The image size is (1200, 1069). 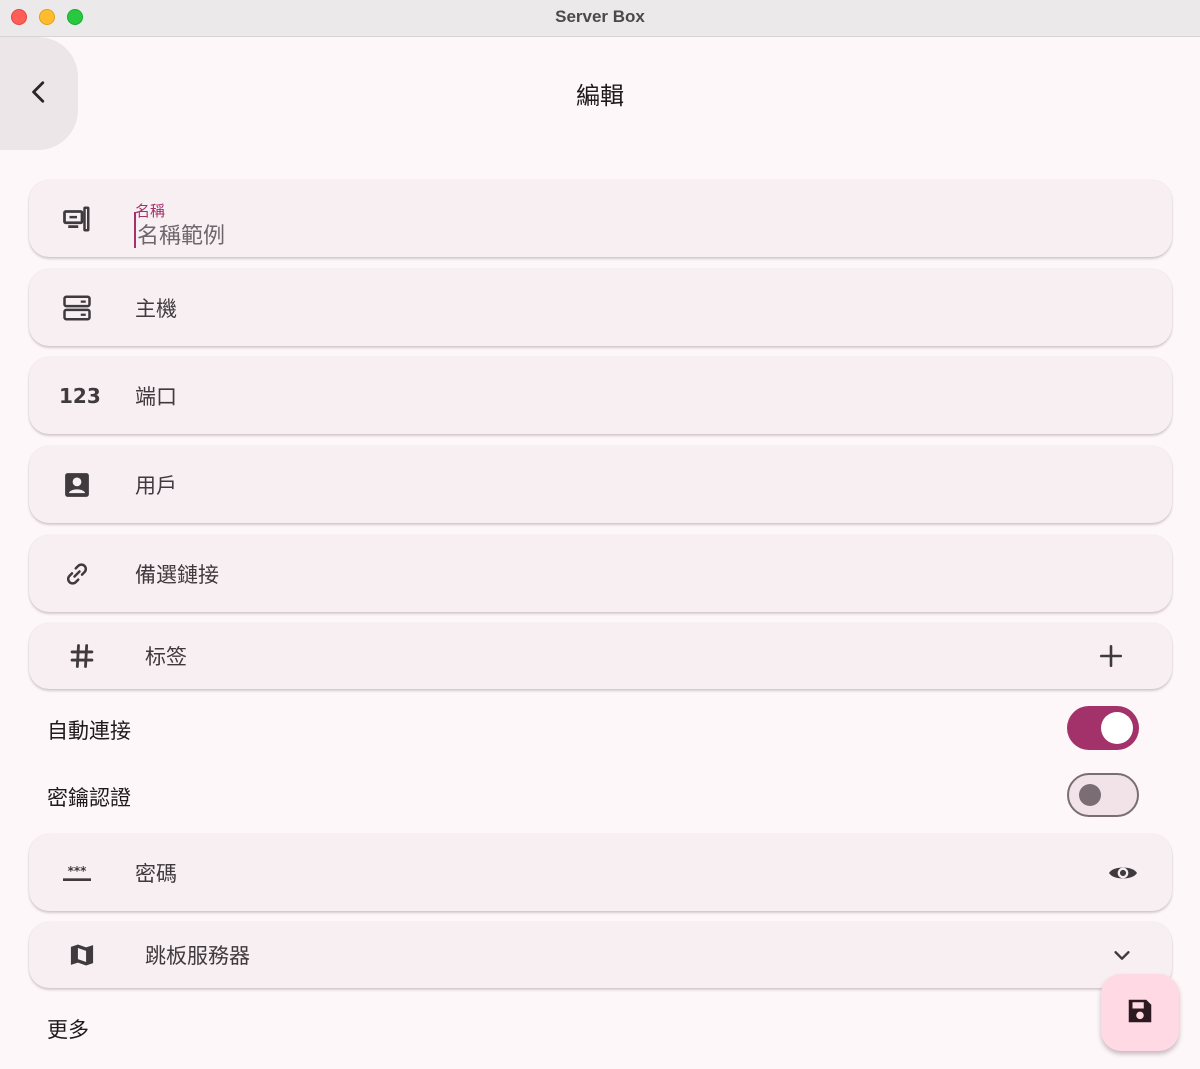 What do you see at coordinates (77, 219) in the screenshot?
I see `computer-icon` at bounding box center [77, 219].